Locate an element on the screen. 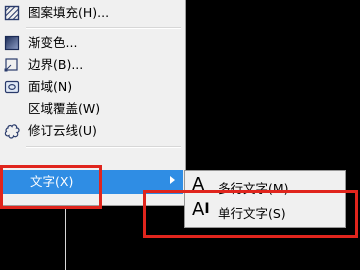 The image size is (360, 270). menu-item-label: 修订云线(U) is located at coordinates (62, 130).